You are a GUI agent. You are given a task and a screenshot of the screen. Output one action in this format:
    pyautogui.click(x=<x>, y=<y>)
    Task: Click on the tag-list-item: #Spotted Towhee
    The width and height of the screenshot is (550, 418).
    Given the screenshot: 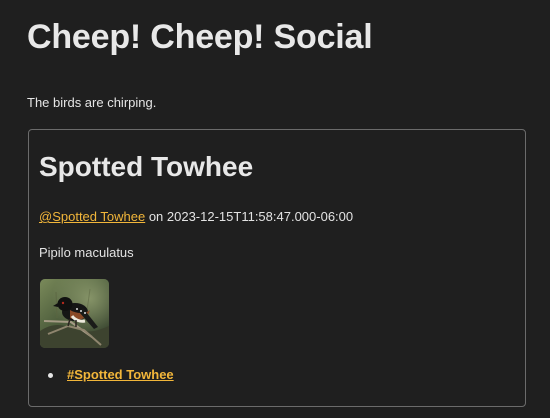 What is the action you would take?
    pyautogui.click(x=110, y=375)
    